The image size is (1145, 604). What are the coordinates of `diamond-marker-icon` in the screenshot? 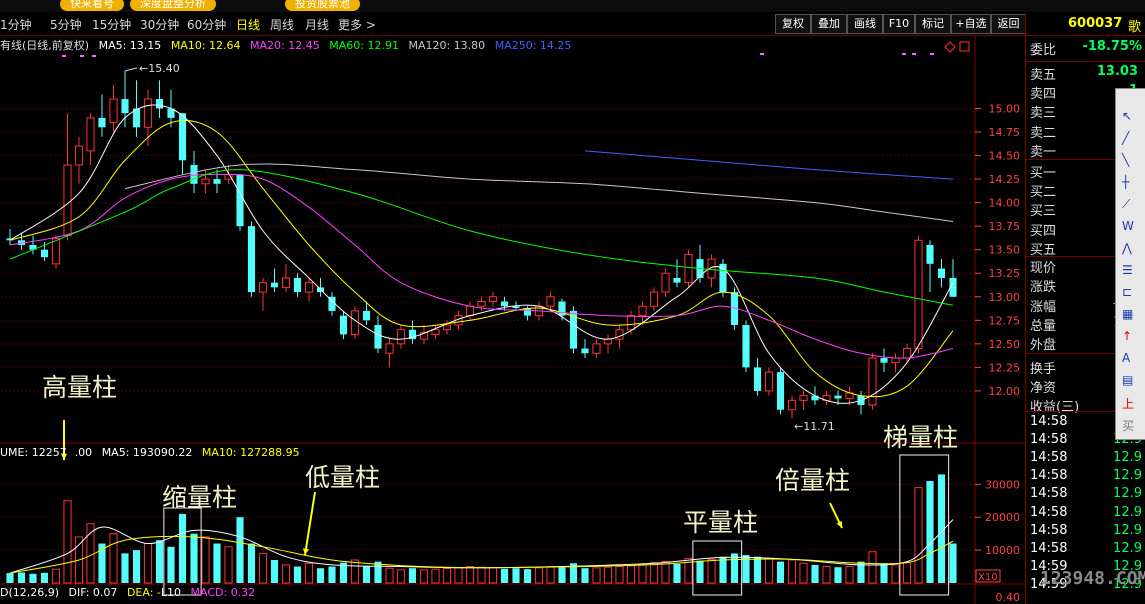 It's located at (950, 47).